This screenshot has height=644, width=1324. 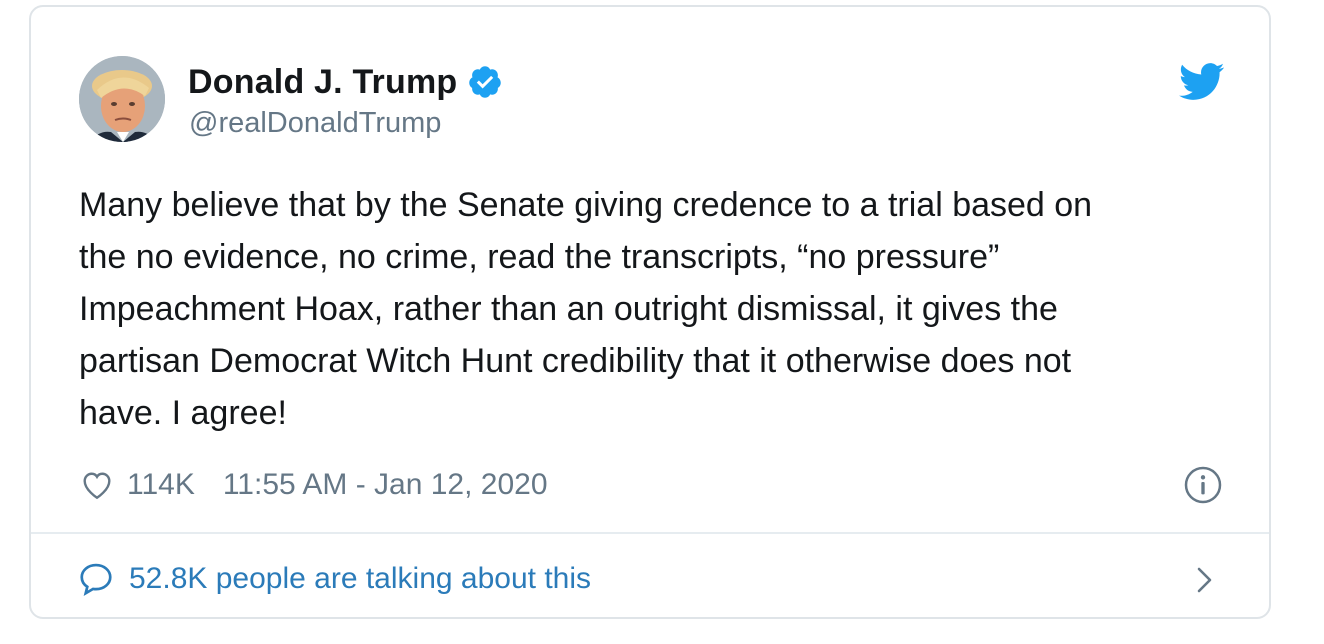 What do you see at coordinates (385, 485) in the screenshot?
I see `tweet-timestamp: 11:55 AM - Jan 12, 2020` at bounding box center [385, 485].